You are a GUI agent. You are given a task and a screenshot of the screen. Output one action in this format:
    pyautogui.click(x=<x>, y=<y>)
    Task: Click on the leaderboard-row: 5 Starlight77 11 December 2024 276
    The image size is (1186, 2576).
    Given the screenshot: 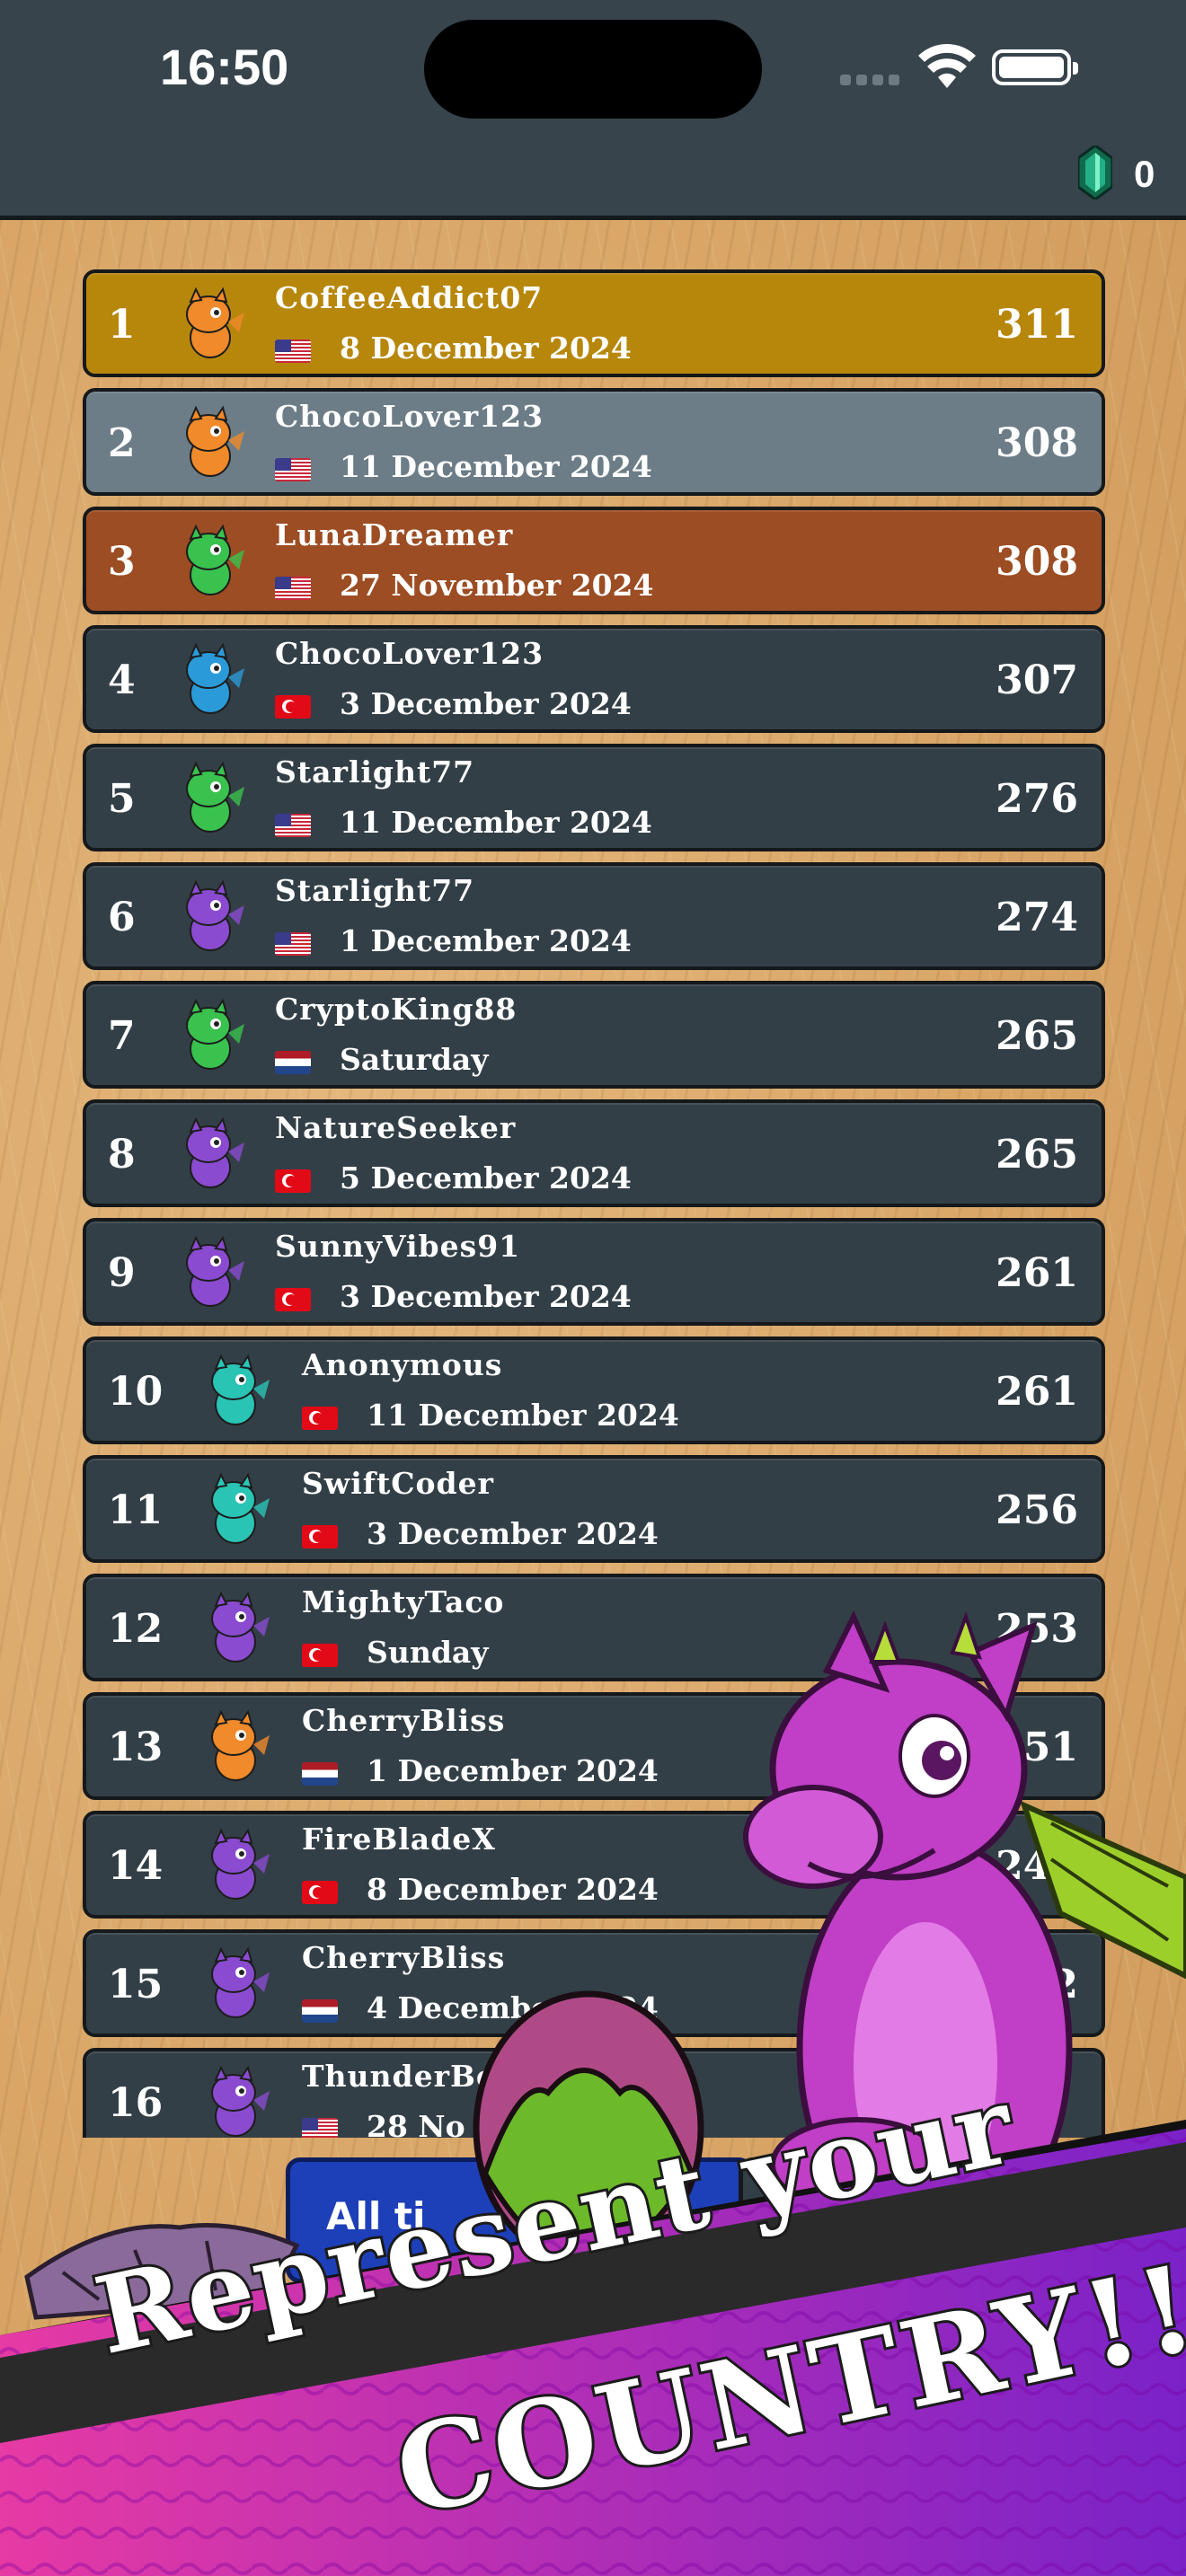 What is the action you would take?
    pyautogui.click(x=594, y=797)
    